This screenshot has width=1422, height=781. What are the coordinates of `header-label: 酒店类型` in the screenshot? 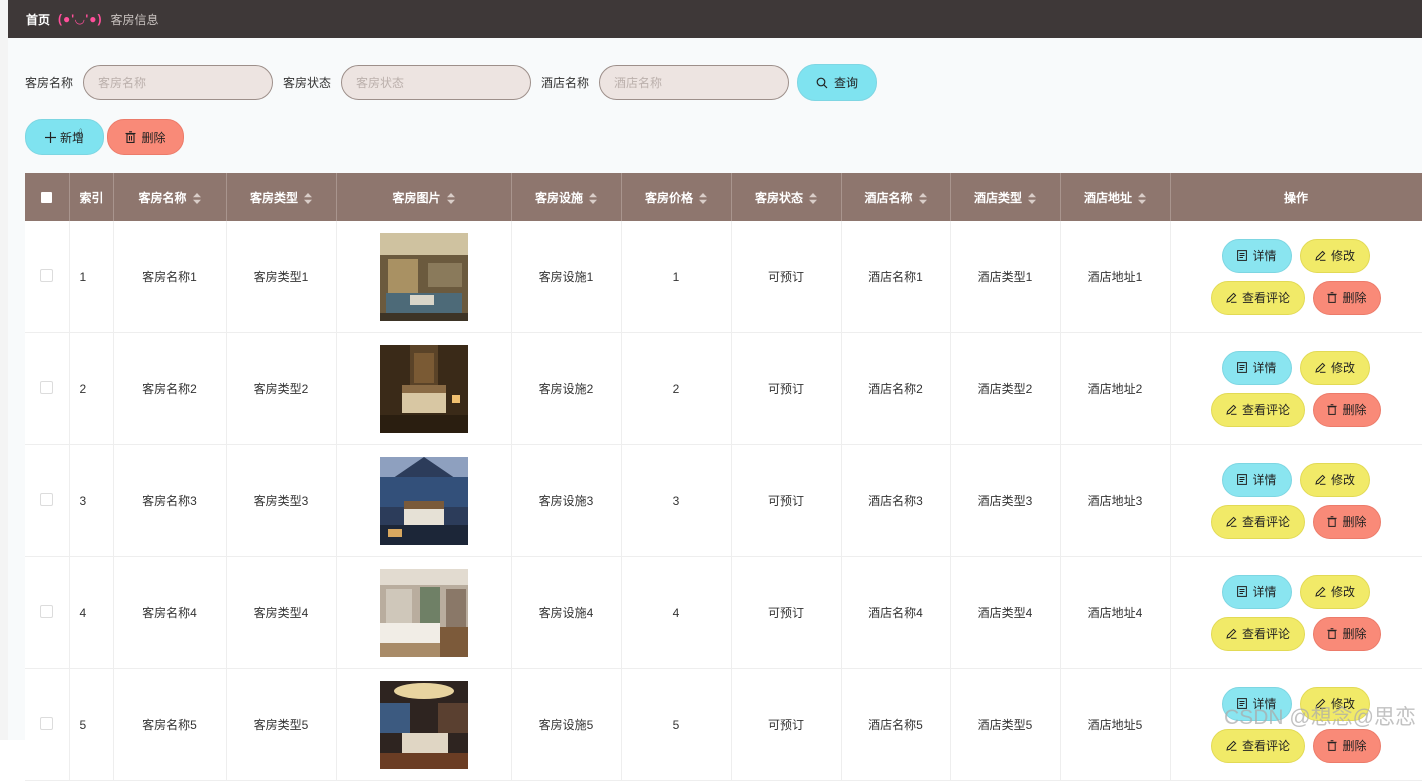 It's located at (997, 197).